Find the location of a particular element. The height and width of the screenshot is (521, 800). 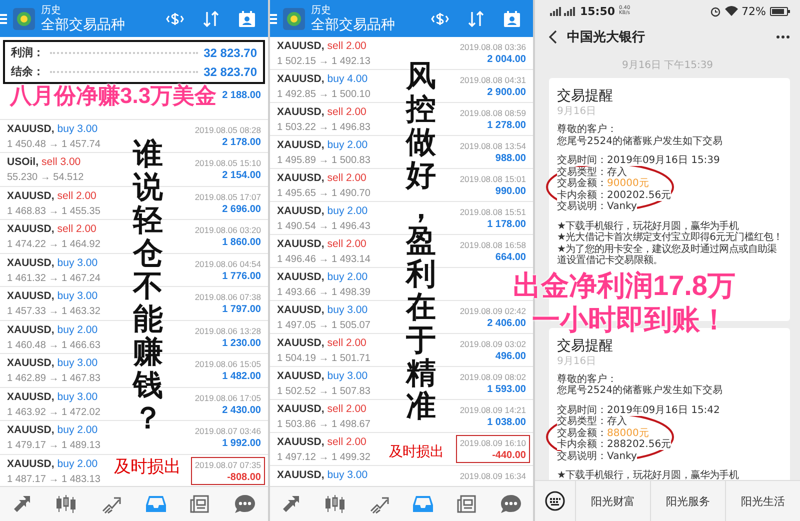

trade-prices: 1 461.32 → 1 467.24 is located at coordinates (53, 278).